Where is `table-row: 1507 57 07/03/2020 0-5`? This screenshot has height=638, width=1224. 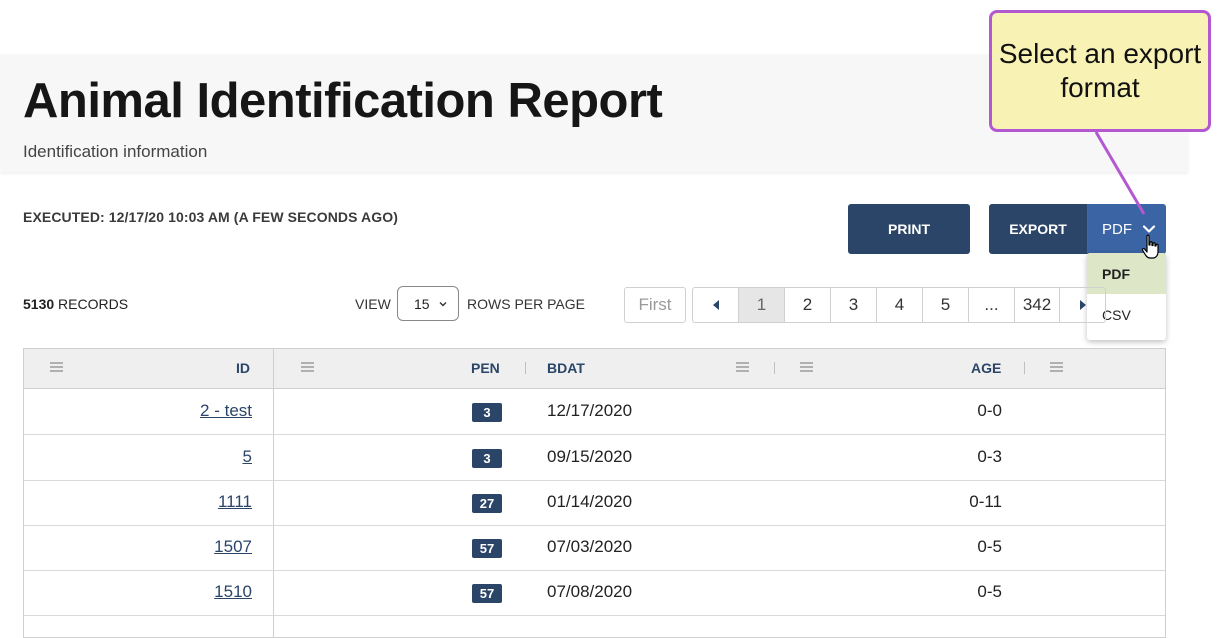
table-row: 1507 57 07/03/2020 0-5 is located at coordinates (594, 548).